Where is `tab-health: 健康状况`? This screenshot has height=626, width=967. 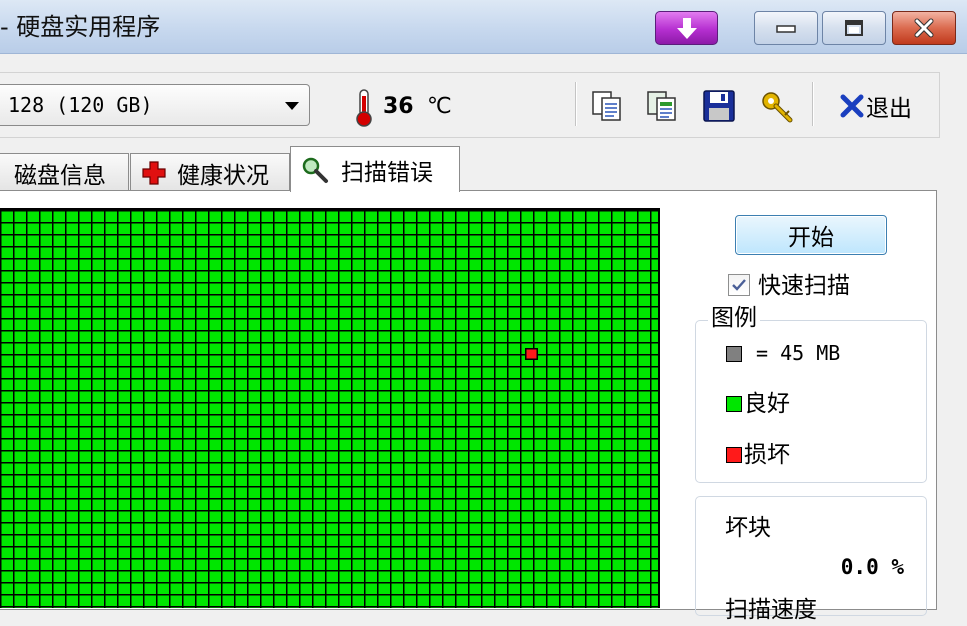 tab-health: 健康状况 is located at coordinates (210, 172).